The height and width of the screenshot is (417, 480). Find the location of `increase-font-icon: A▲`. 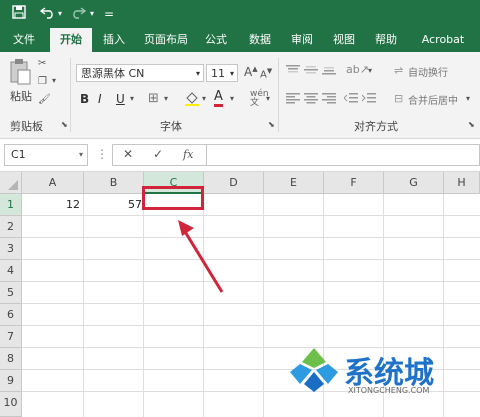

increase-font-icon: A▲ is located at coordinates (251, 72).